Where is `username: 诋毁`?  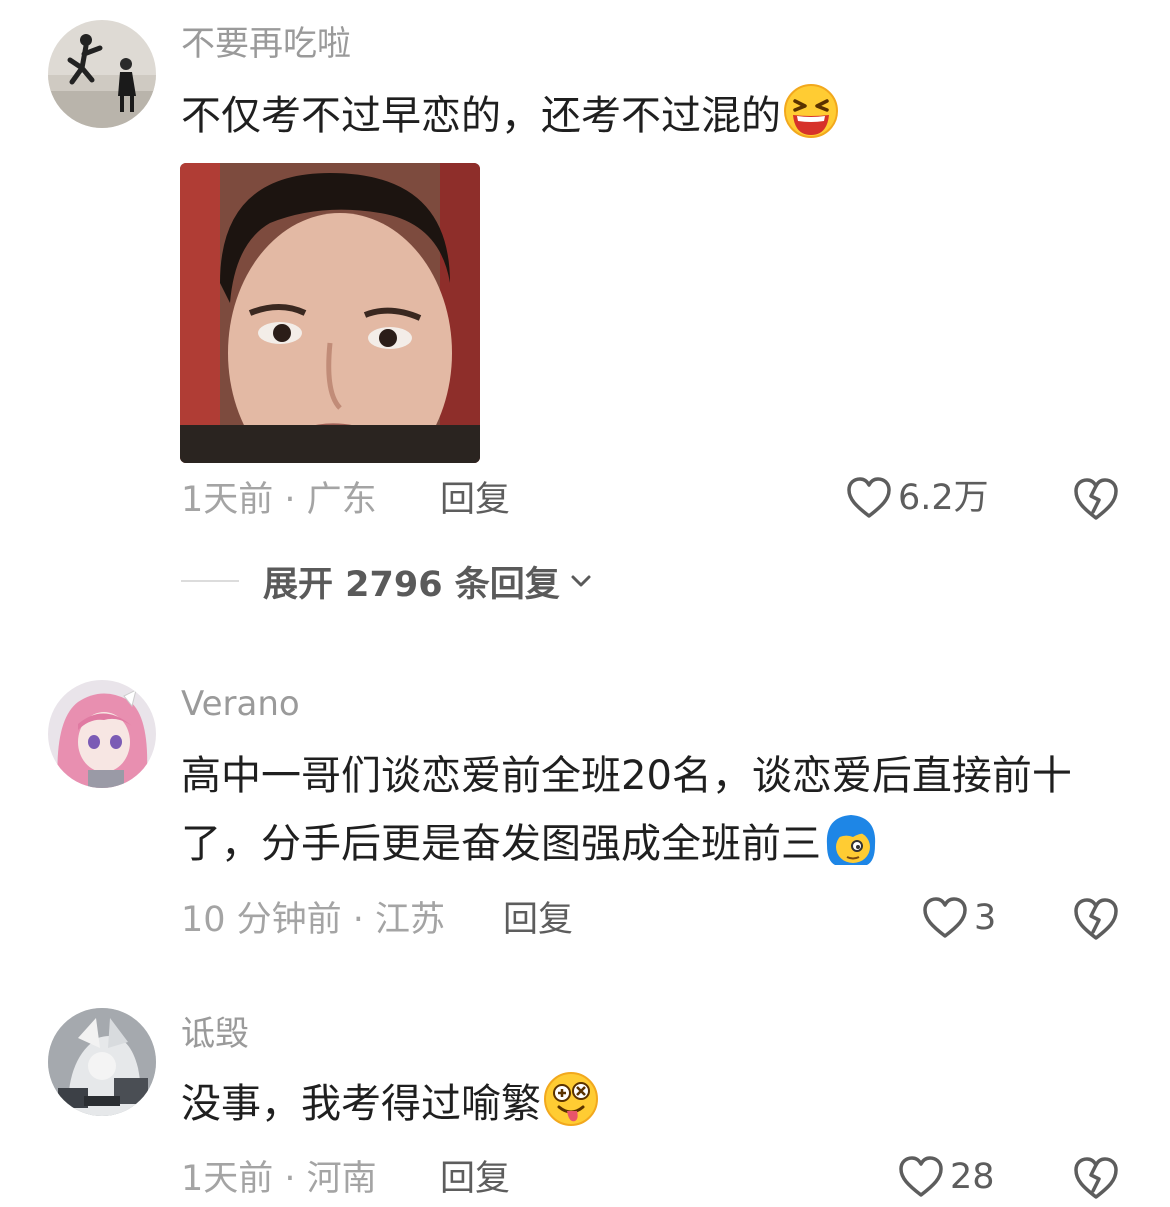 username: 诋毁 is located at coordinates (215, 1034).